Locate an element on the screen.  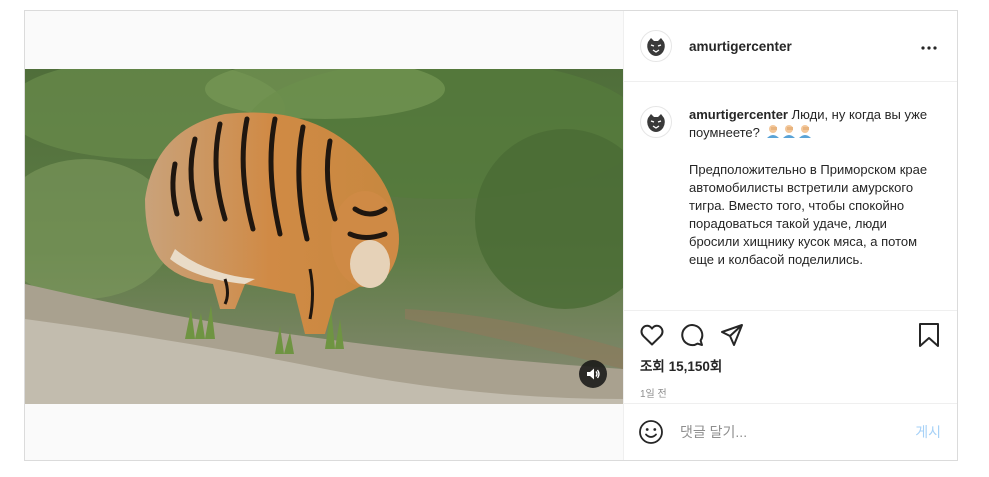
facepalm-emoji-icon is located at coordinates (790, 133).